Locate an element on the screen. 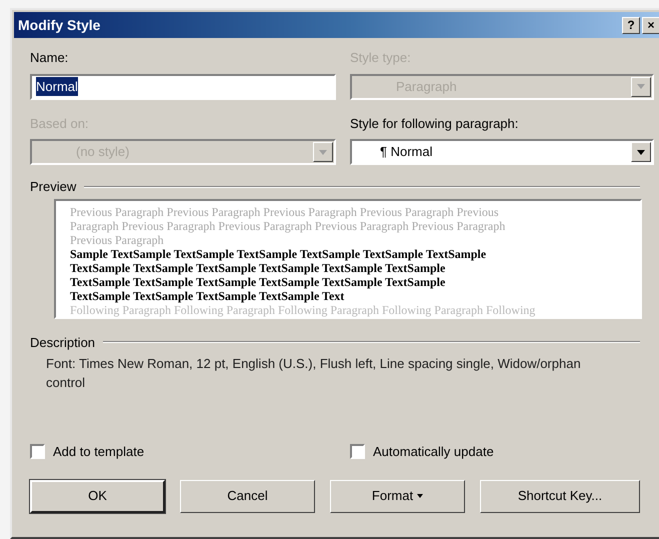 The image size is (659, 539). dropdown-button is located at coordinates (641, 152).